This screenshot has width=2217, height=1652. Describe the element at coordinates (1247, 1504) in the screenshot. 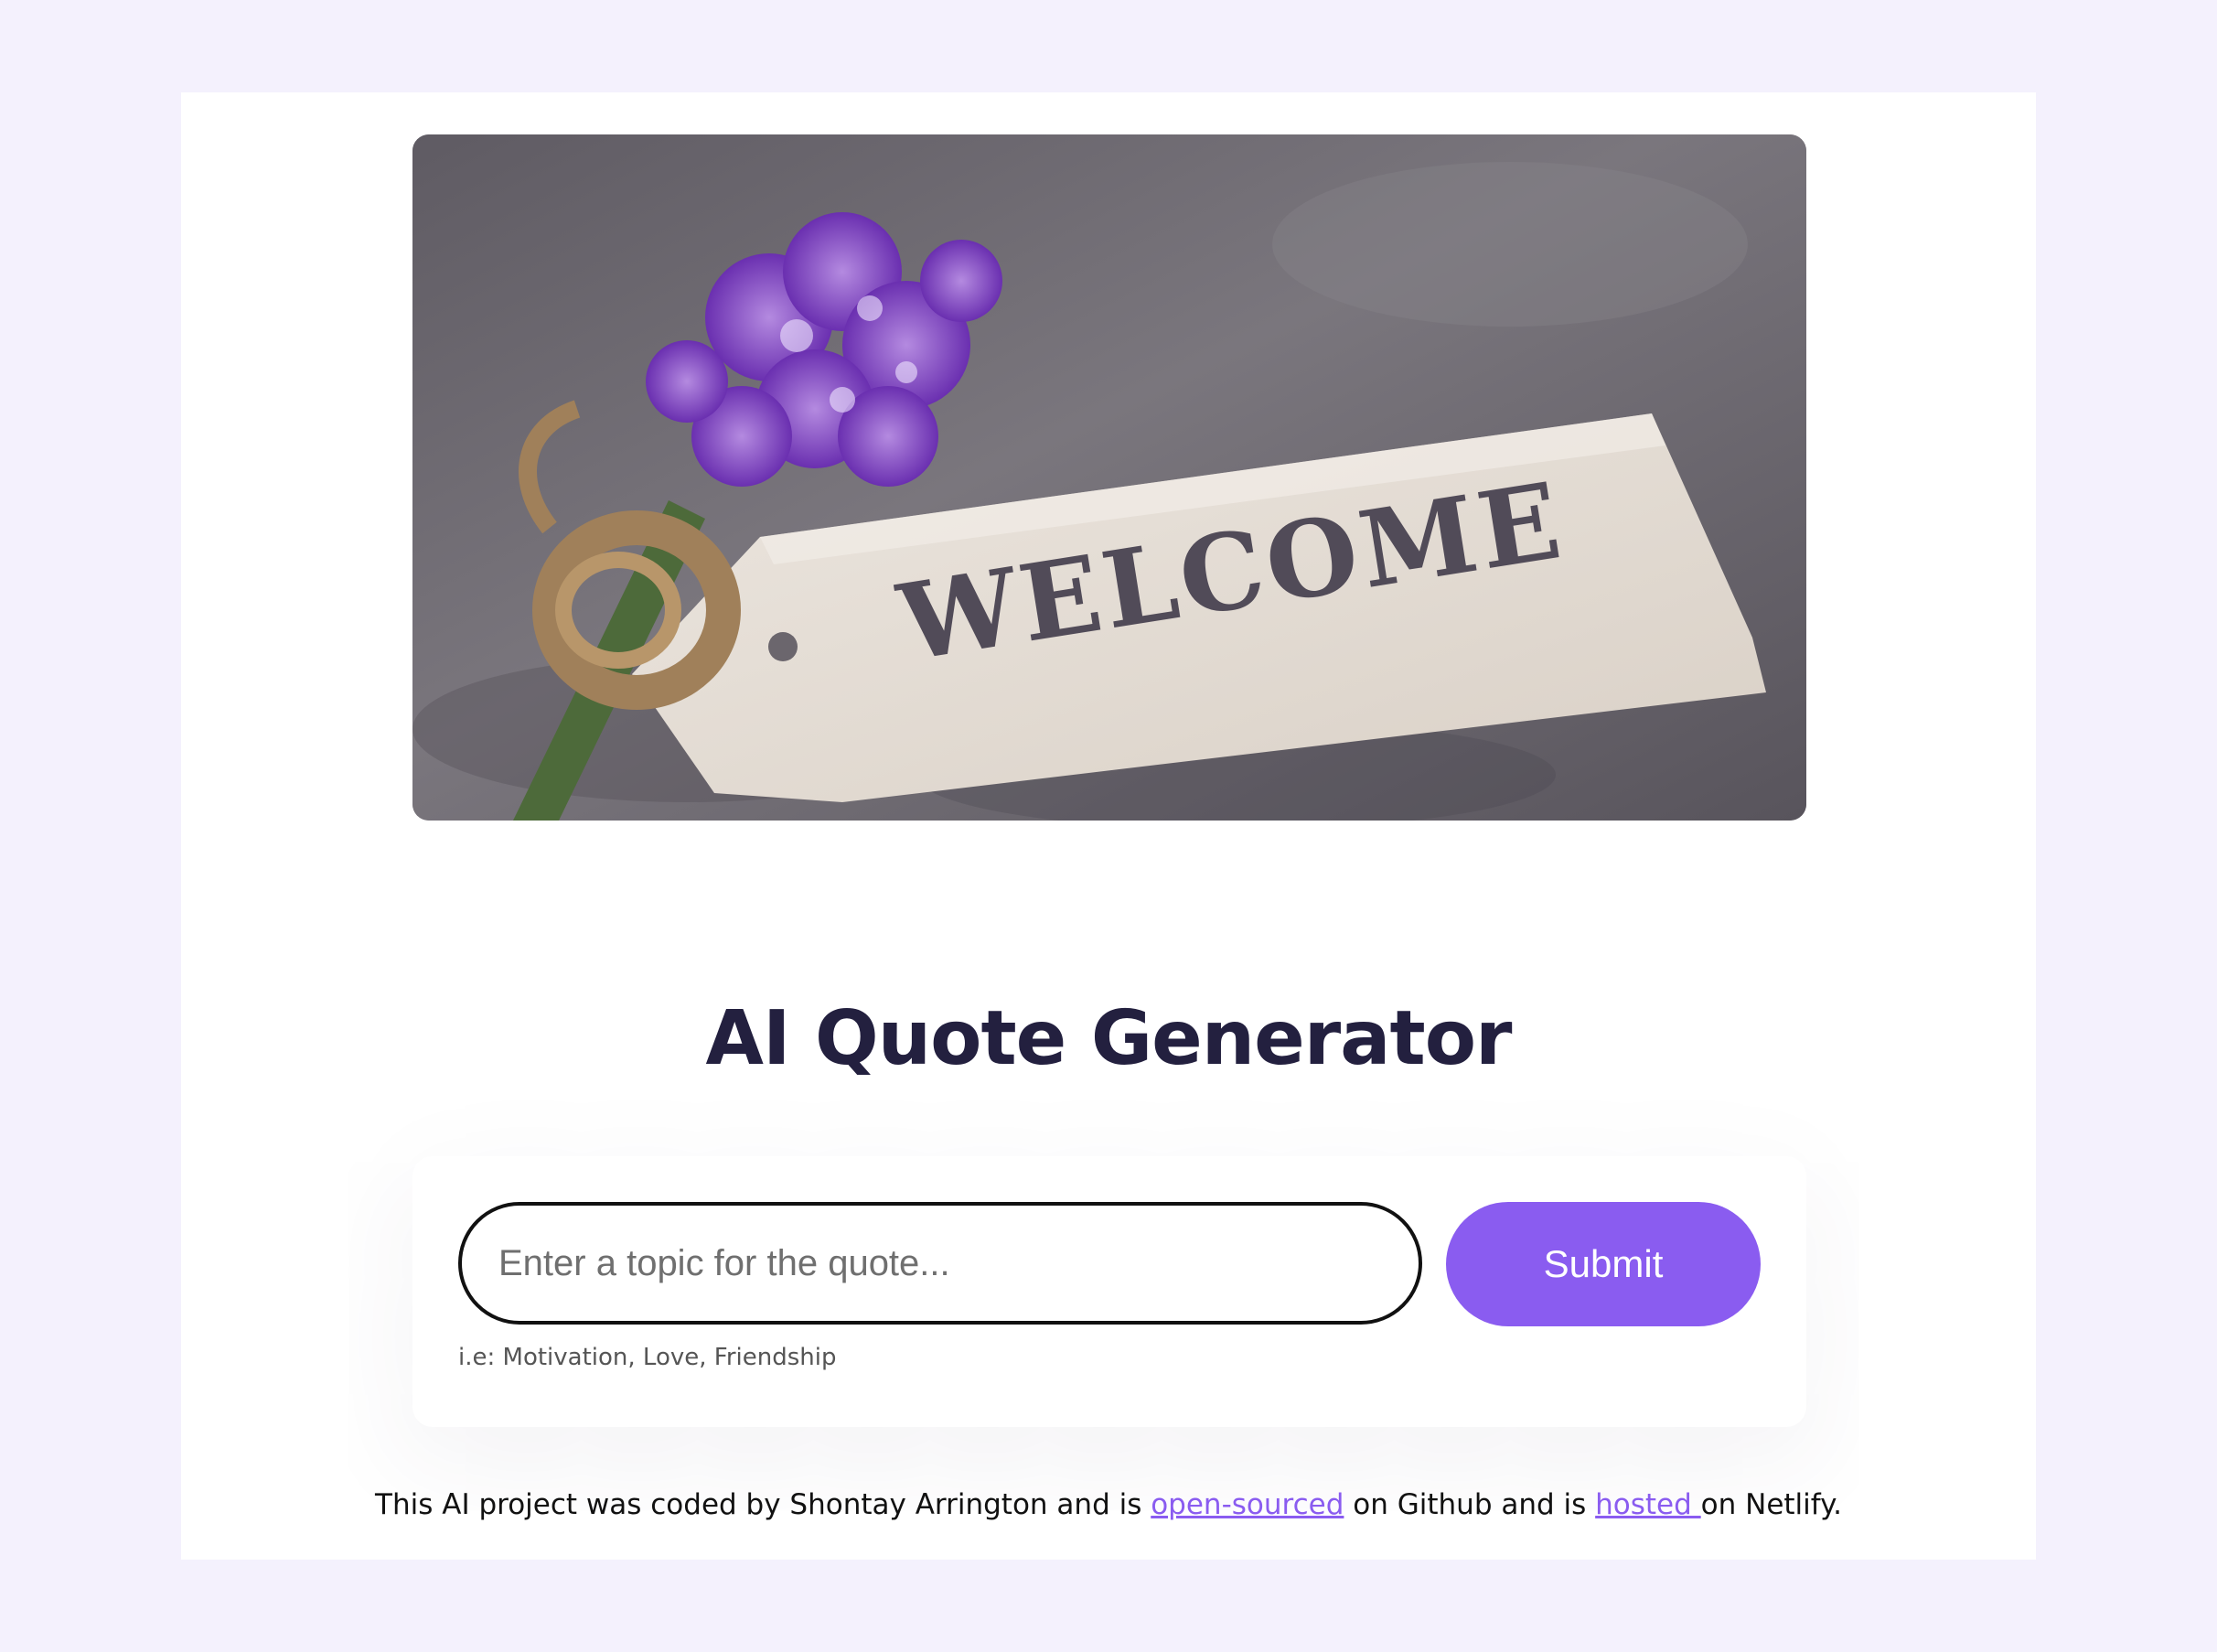

I see `open-sourced-link: open-sourced` at that location.